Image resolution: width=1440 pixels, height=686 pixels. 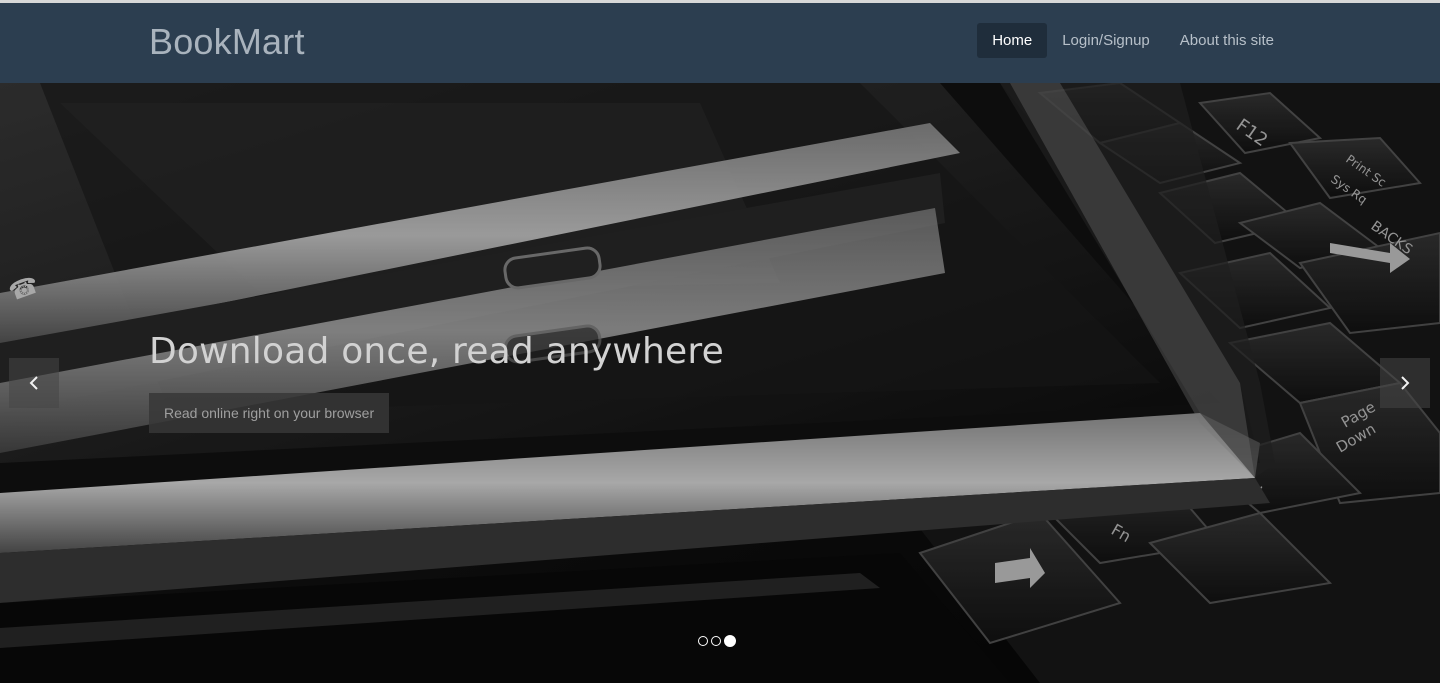 I want to click on nav-item-about: About this site, so click(x=1227, y=40).